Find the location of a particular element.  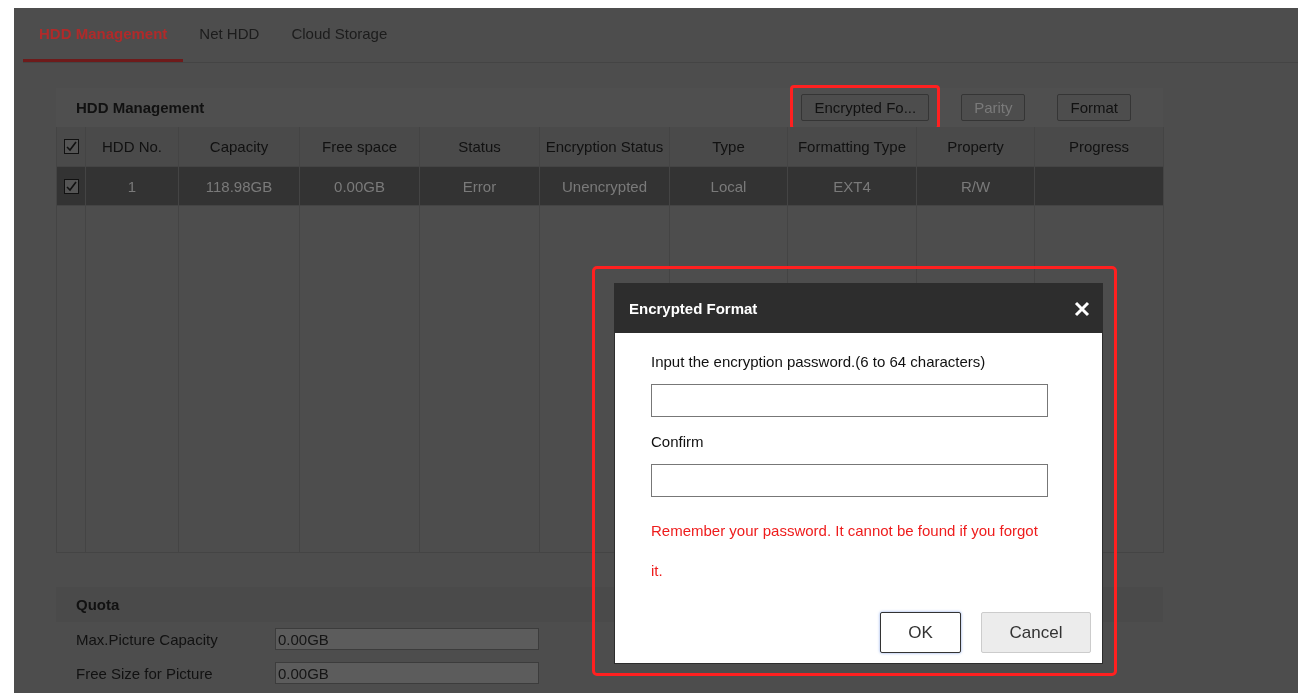

section-title: HDD Management is located at coordinates (141, 107).